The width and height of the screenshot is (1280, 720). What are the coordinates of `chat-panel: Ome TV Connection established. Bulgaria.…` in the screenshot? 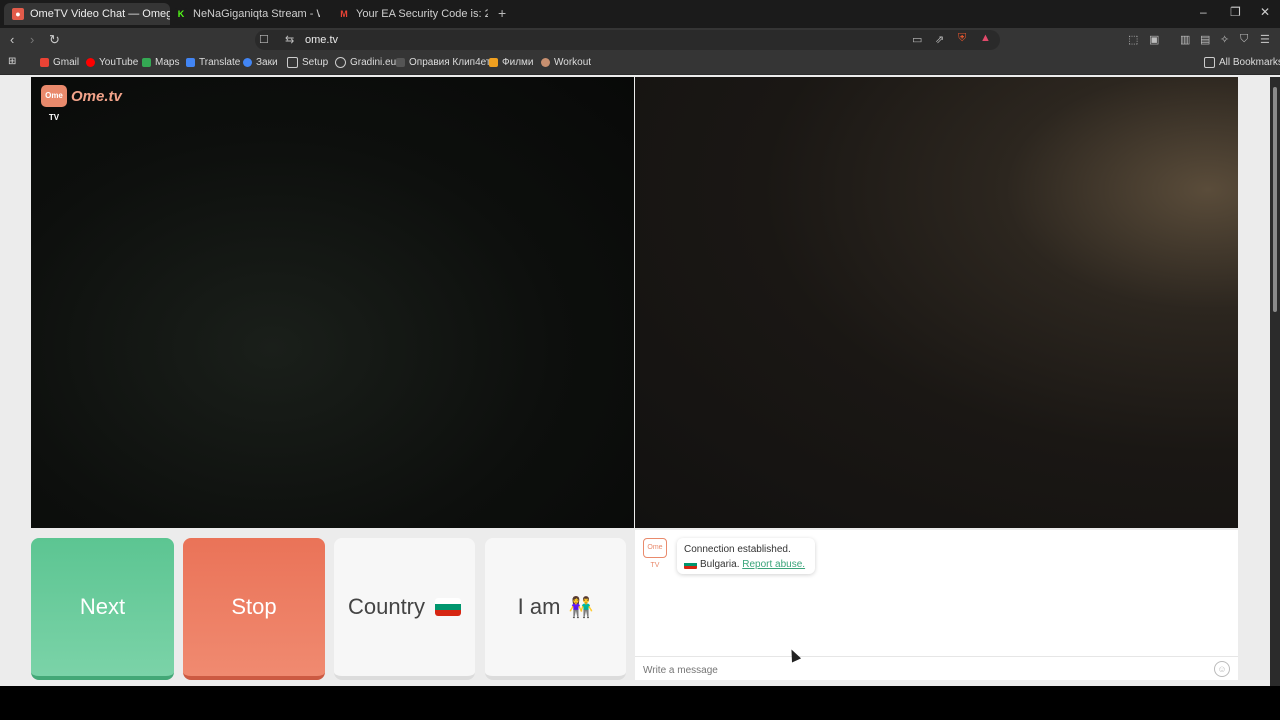 It's located at (936, 605).